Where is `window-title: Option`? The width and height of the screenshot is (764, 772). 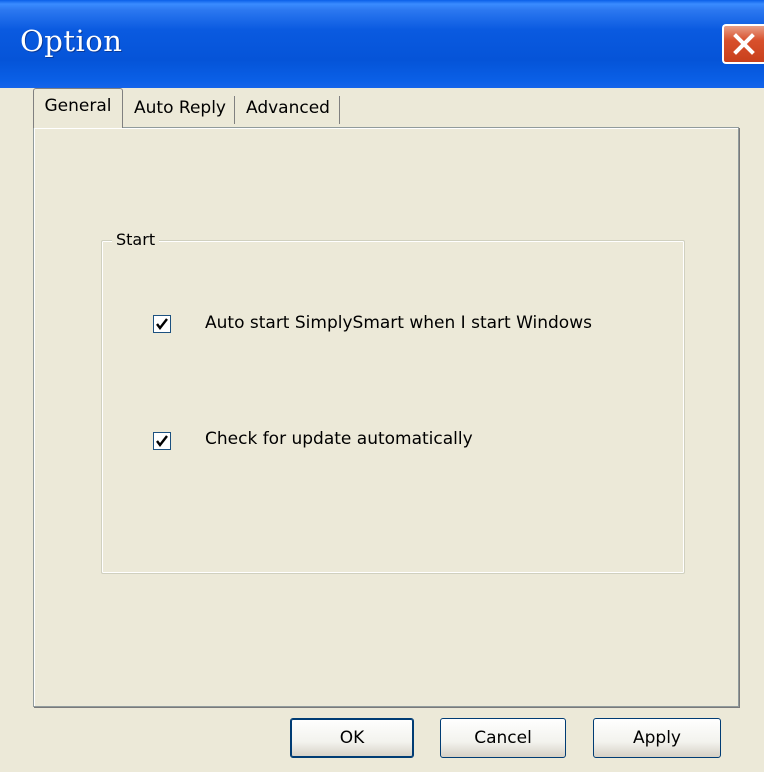 window-title: Option is located at coordinates (71, 41).